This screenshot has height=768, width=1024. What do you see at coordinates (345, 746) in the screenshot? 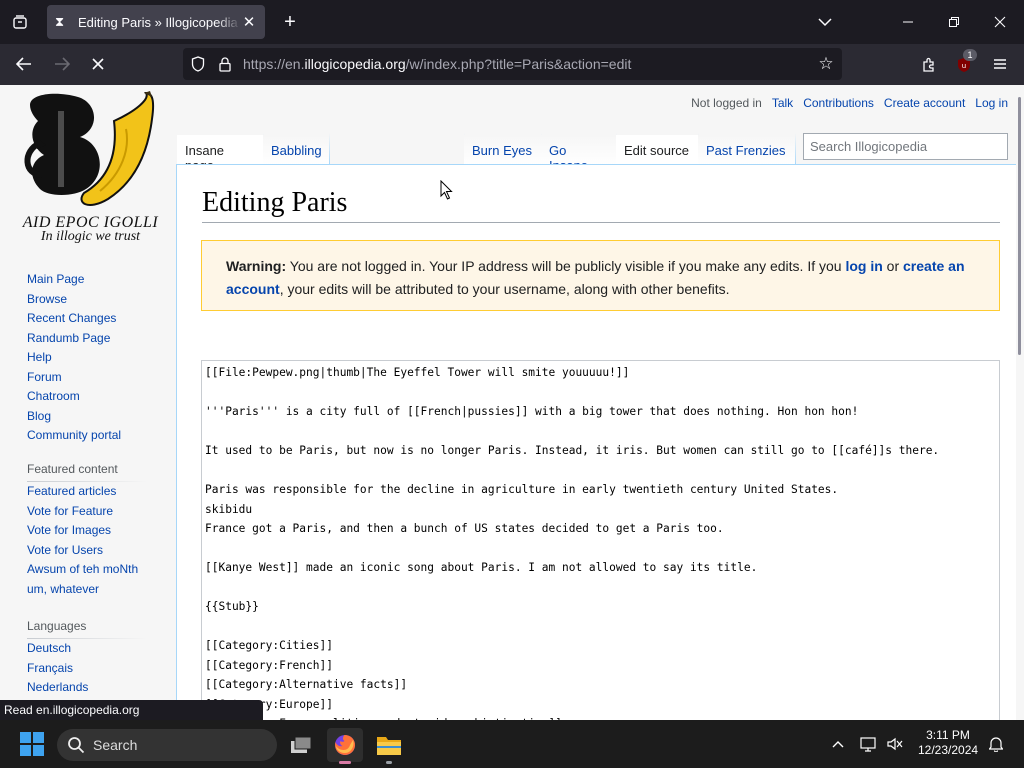
I see `firefox-taskbar-icon` at bounding box center [345, 746].